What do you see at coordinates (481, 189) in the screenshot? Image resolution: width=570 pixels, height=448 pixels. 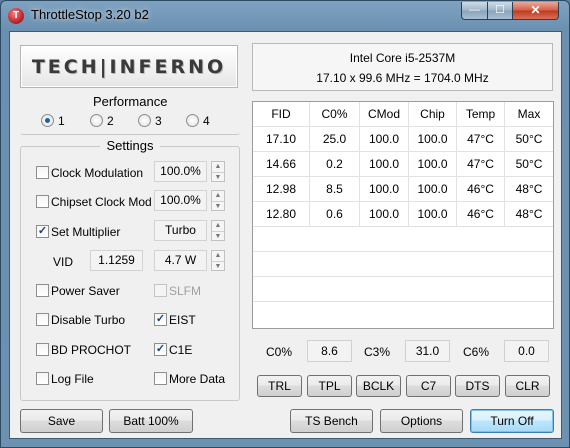 I see `table-cell: 46°C` at bounding box center [481, 189].